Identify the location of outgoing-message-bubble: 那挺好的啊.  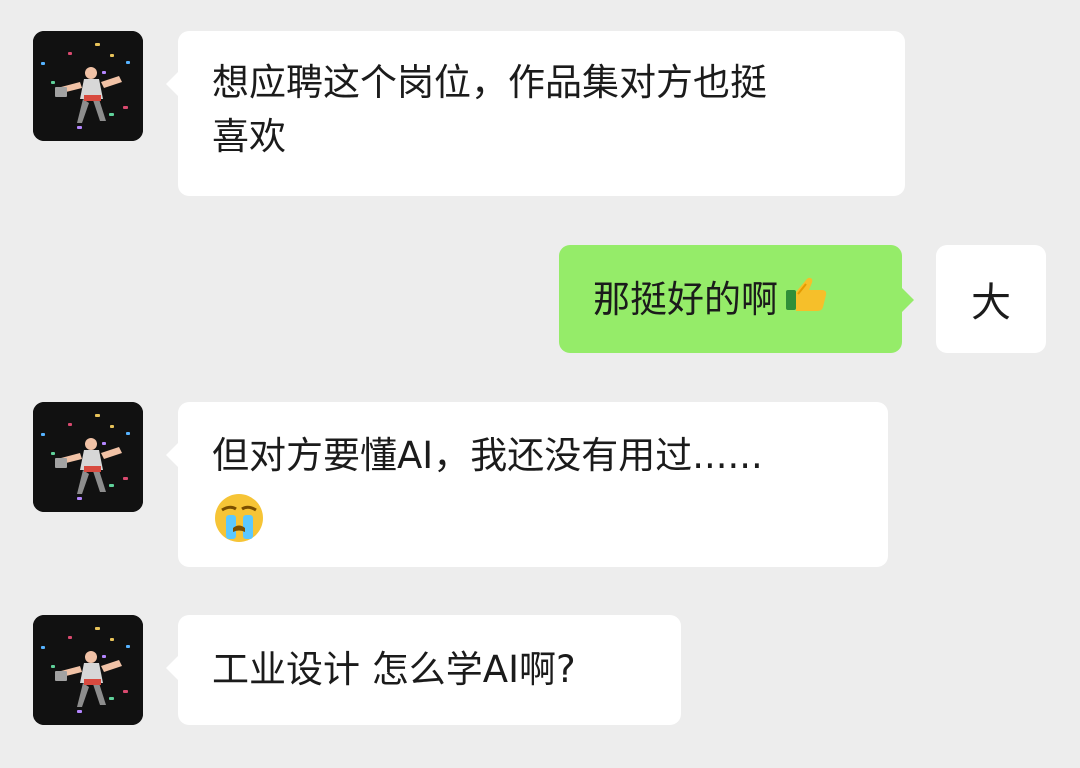
(736, 299).